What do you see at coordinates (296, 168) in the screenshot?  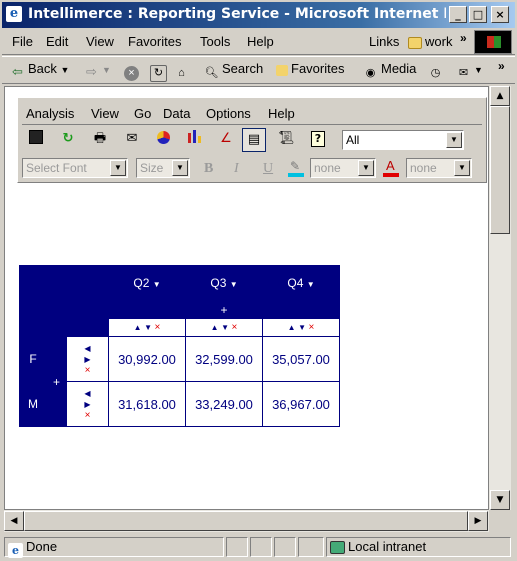 I see `highlight-color-icon: ✎` at bounding box center [296, 168].